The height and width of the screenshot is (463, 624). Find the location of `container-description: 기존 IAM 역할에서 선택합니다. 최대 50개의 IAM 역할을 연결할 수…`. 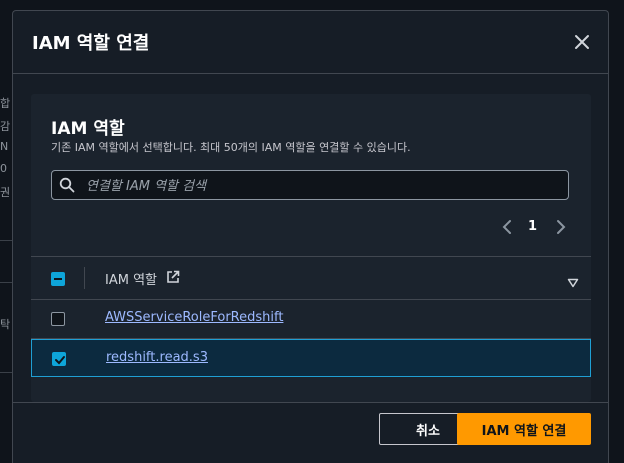

container-description: 기존 IAM 역할에서 선택합니다. 최대 50개의 IAM 역할을 연결할 수… is located at coordinates (231, 147).